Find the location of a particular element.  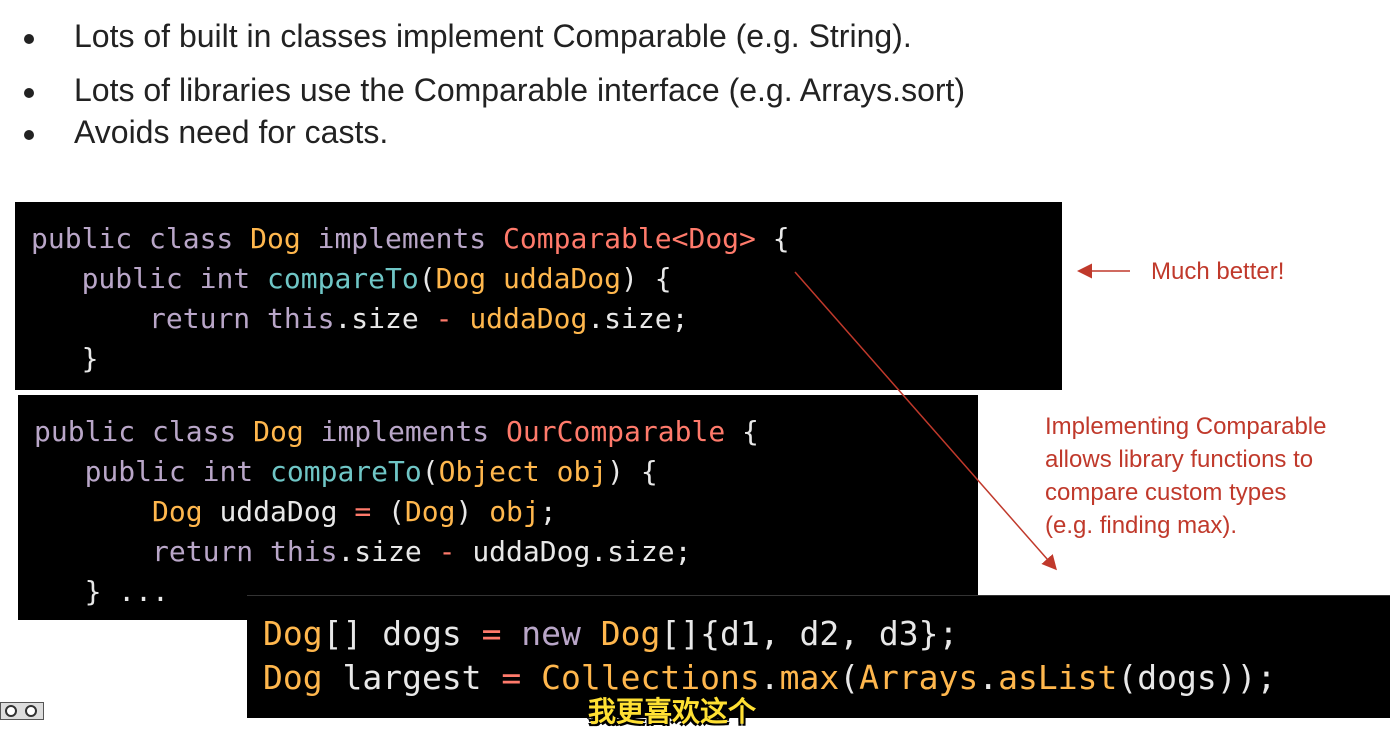

annotation-line: Implementing Comparable is located at coordinates (1186, 426).